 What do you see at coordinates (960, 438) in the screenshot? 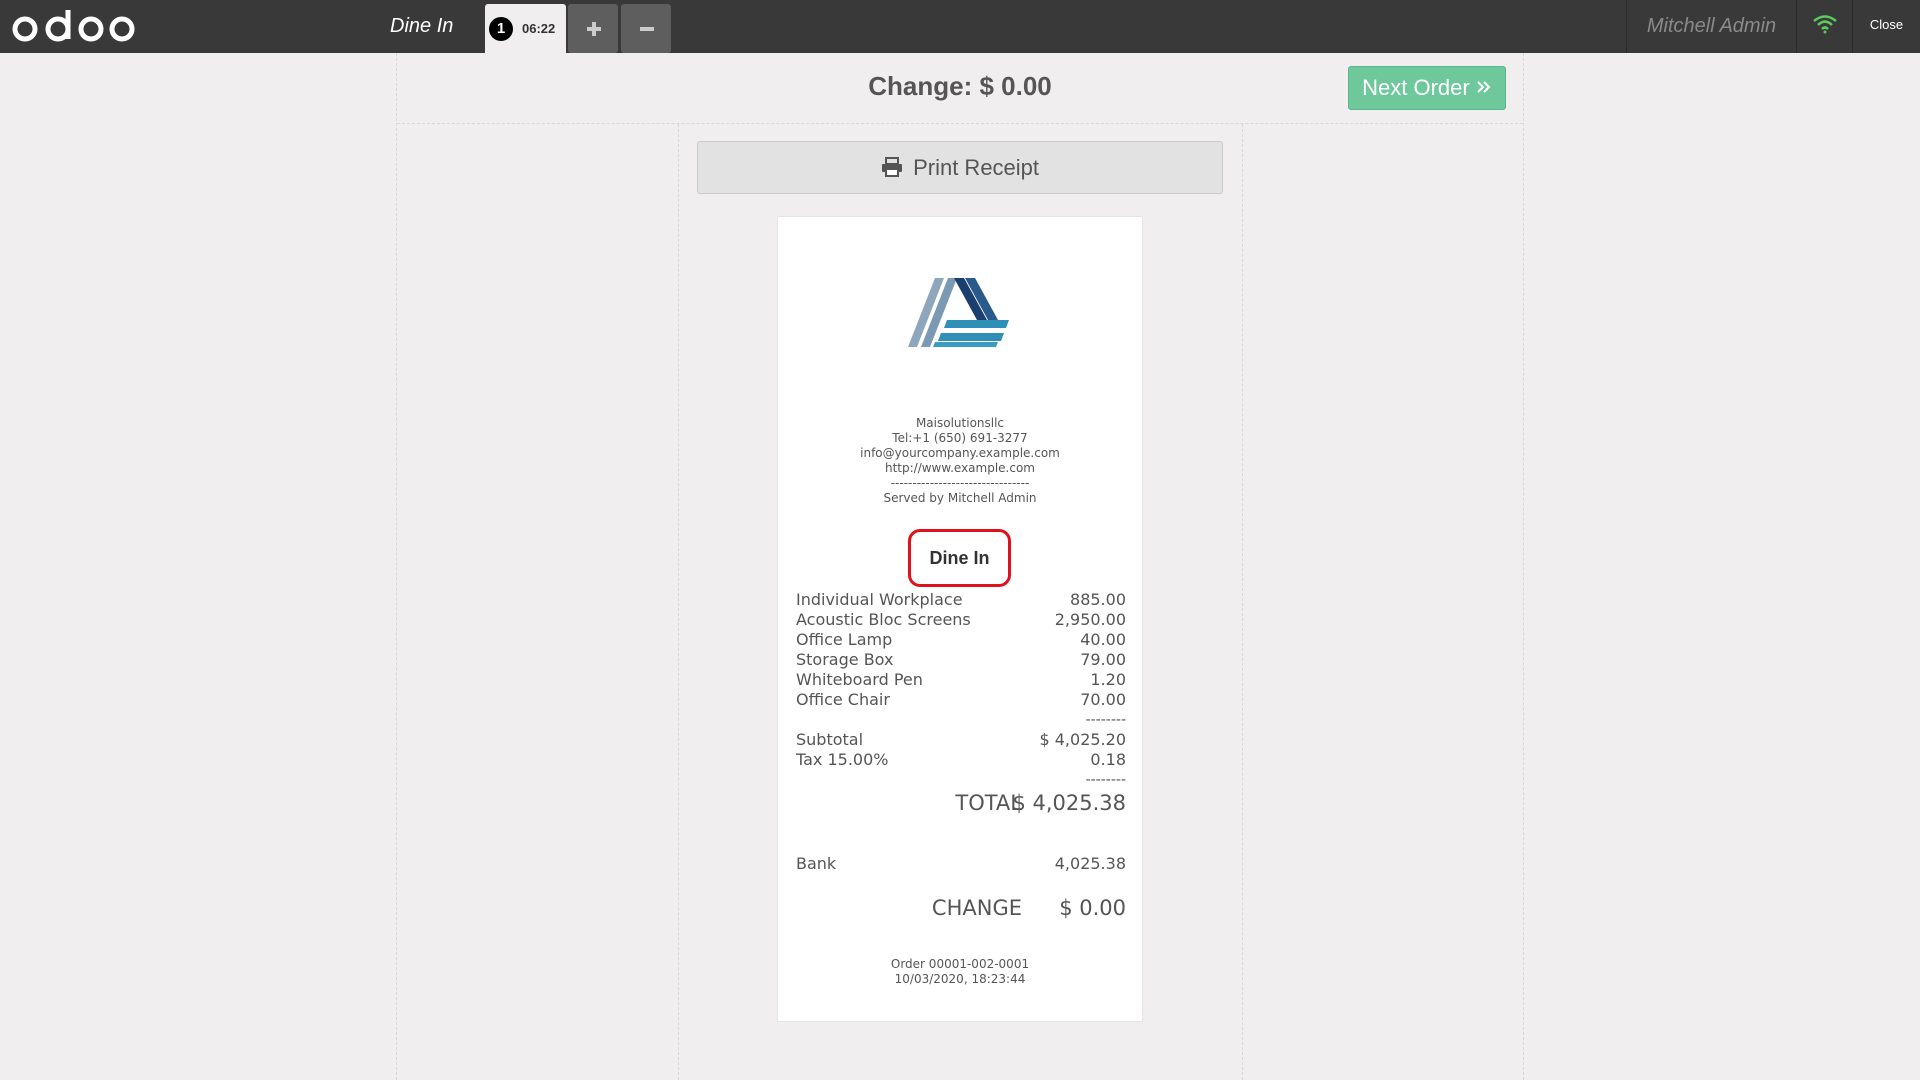
I see `company-phone: Tel:+1 (650) 691-3277` at bounding box center [960, 438].